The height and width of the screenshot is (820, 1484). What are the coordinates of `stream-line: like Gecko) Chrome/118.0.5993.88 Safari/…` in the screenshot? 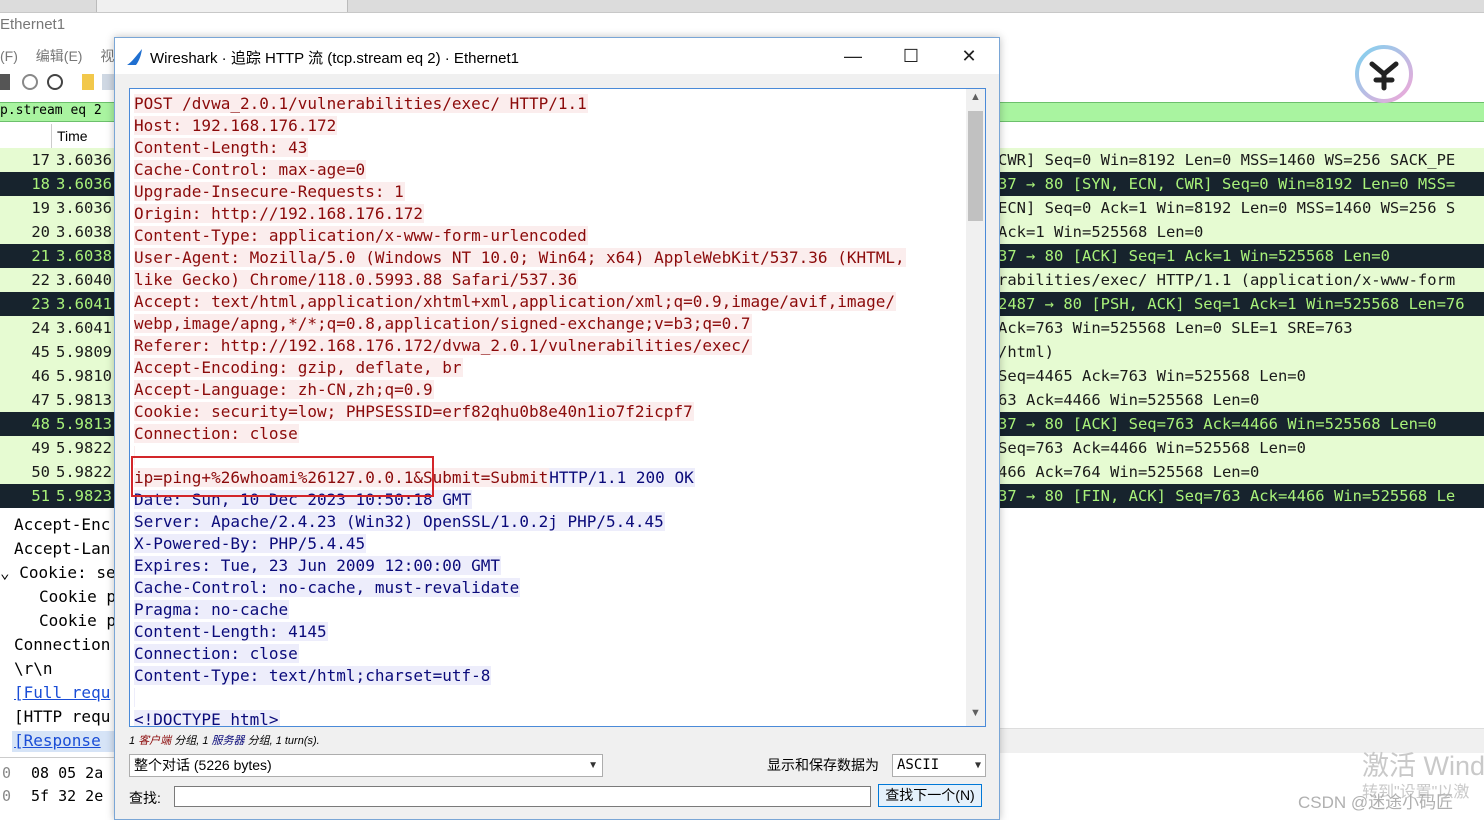 It's located at (549, 280).